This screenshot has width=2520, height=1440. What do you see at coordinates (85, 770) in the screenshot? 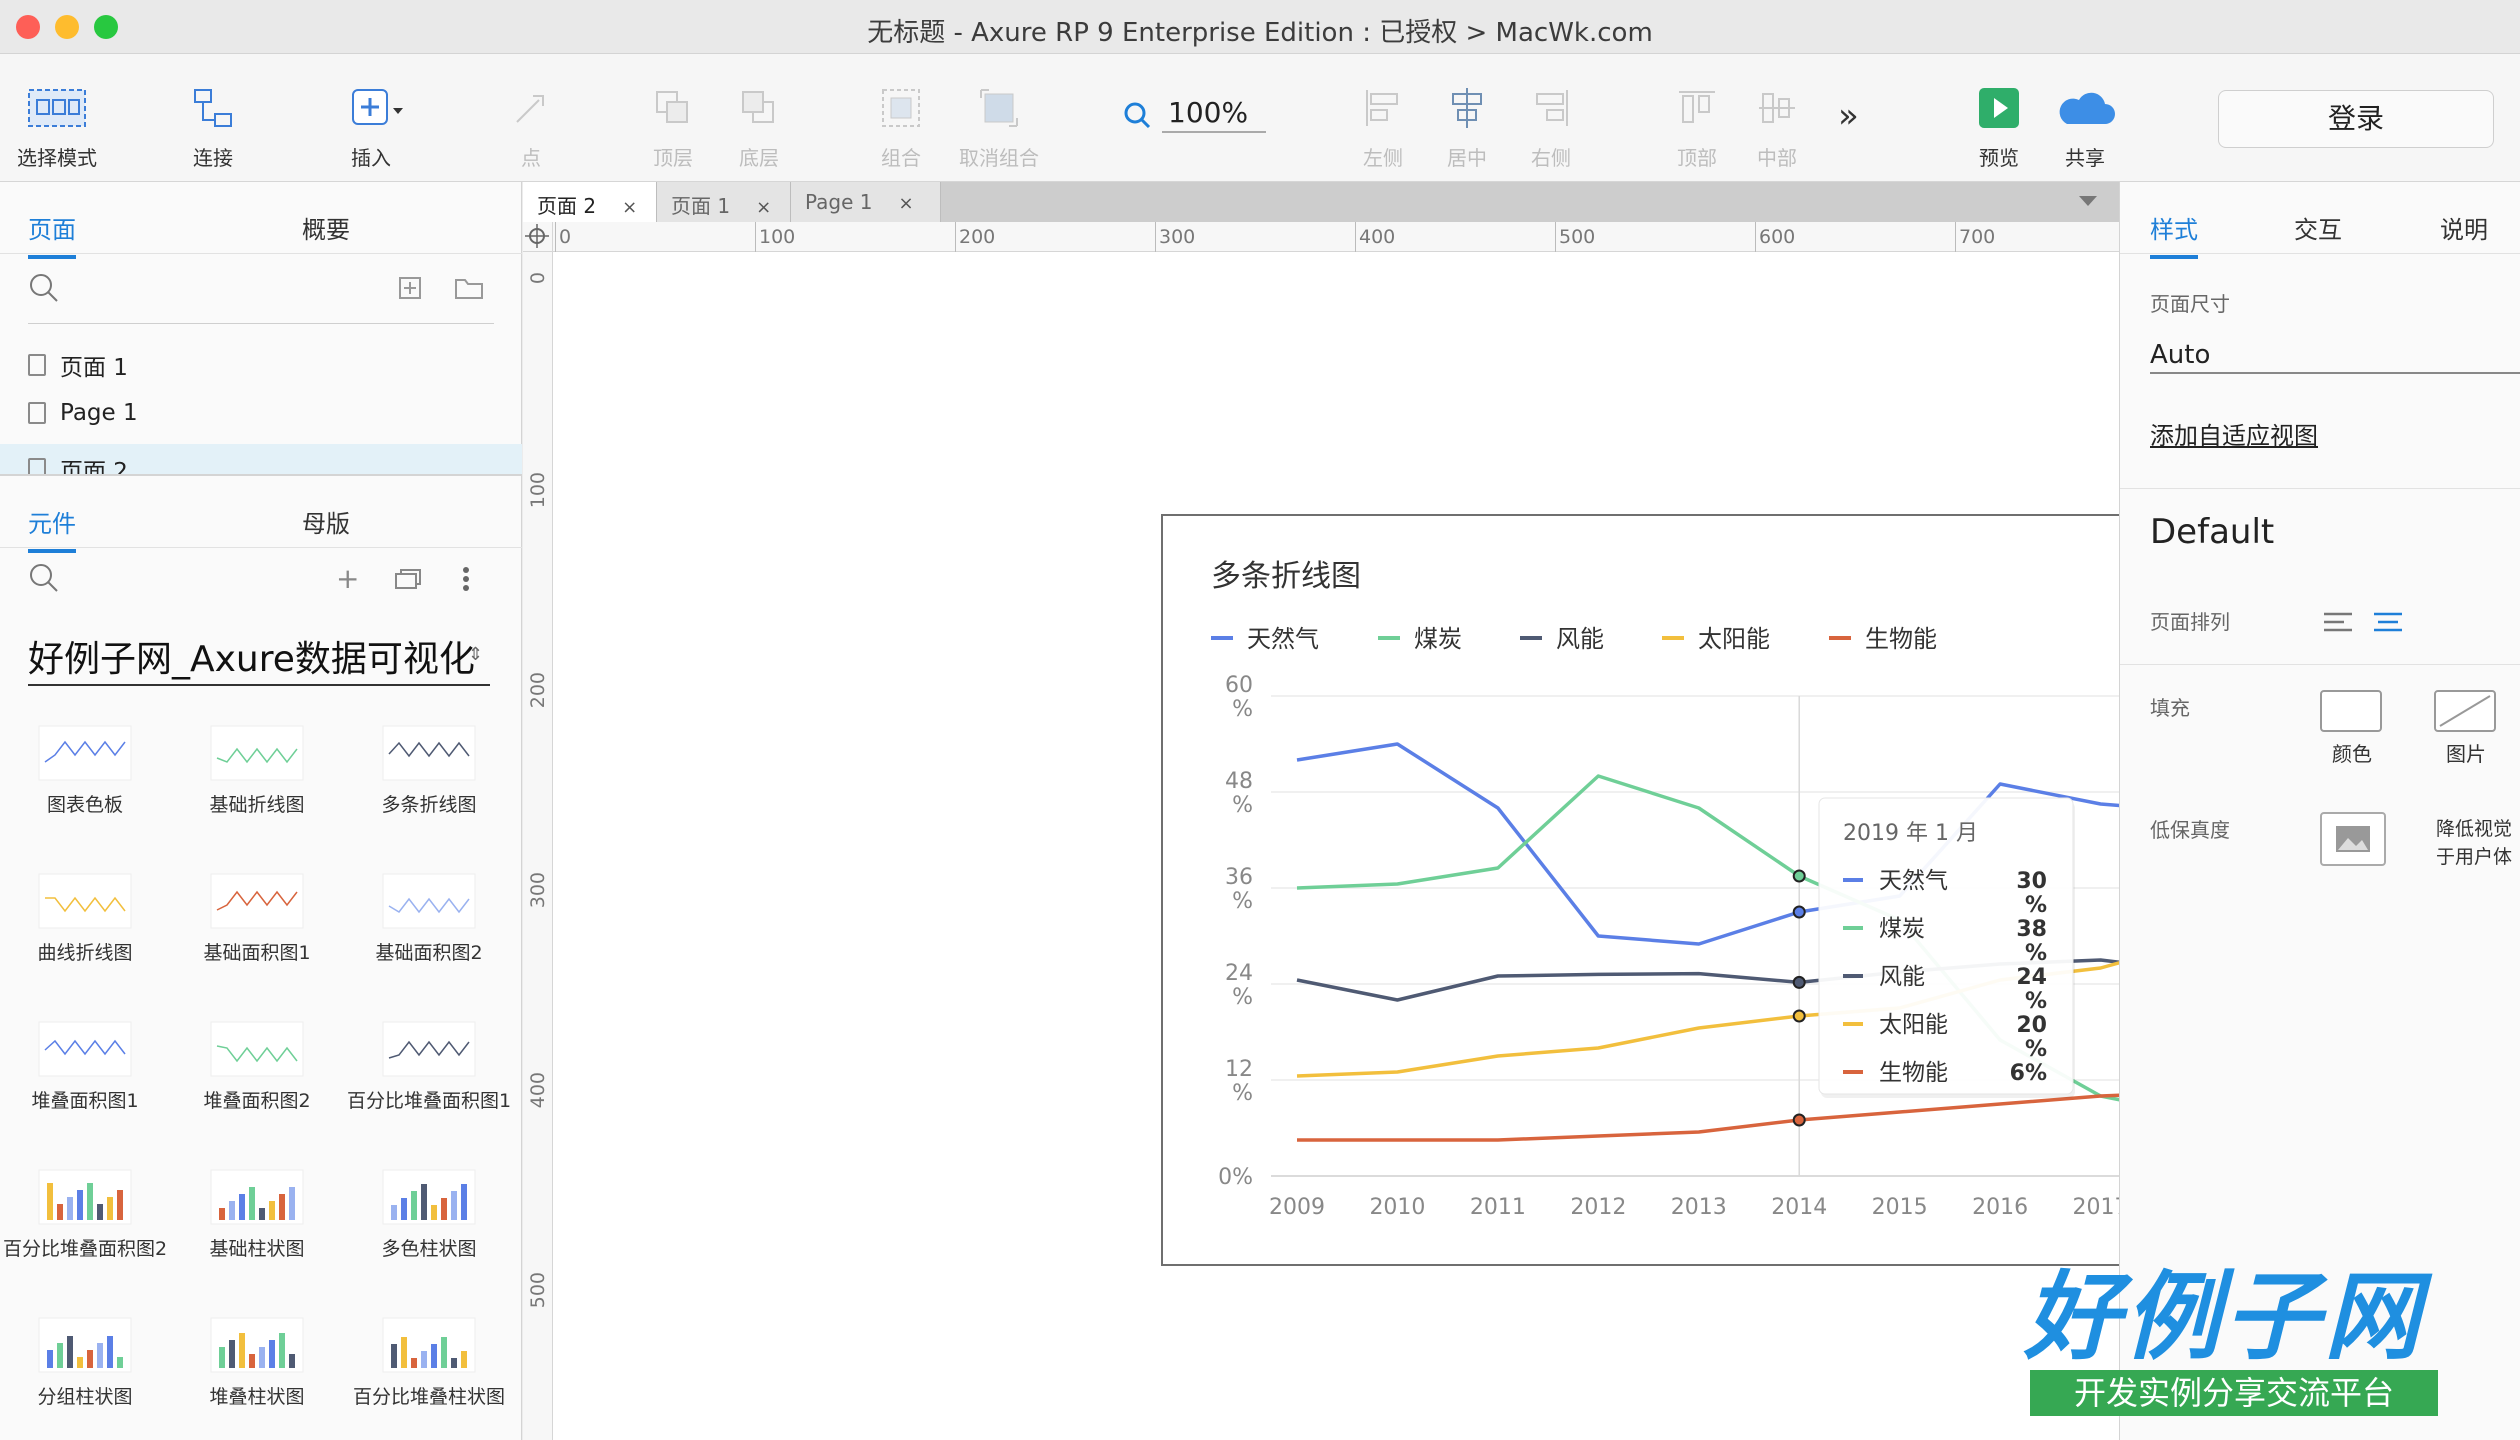
I see `widget-item: 图表色板` at bounding box center [85, 770].